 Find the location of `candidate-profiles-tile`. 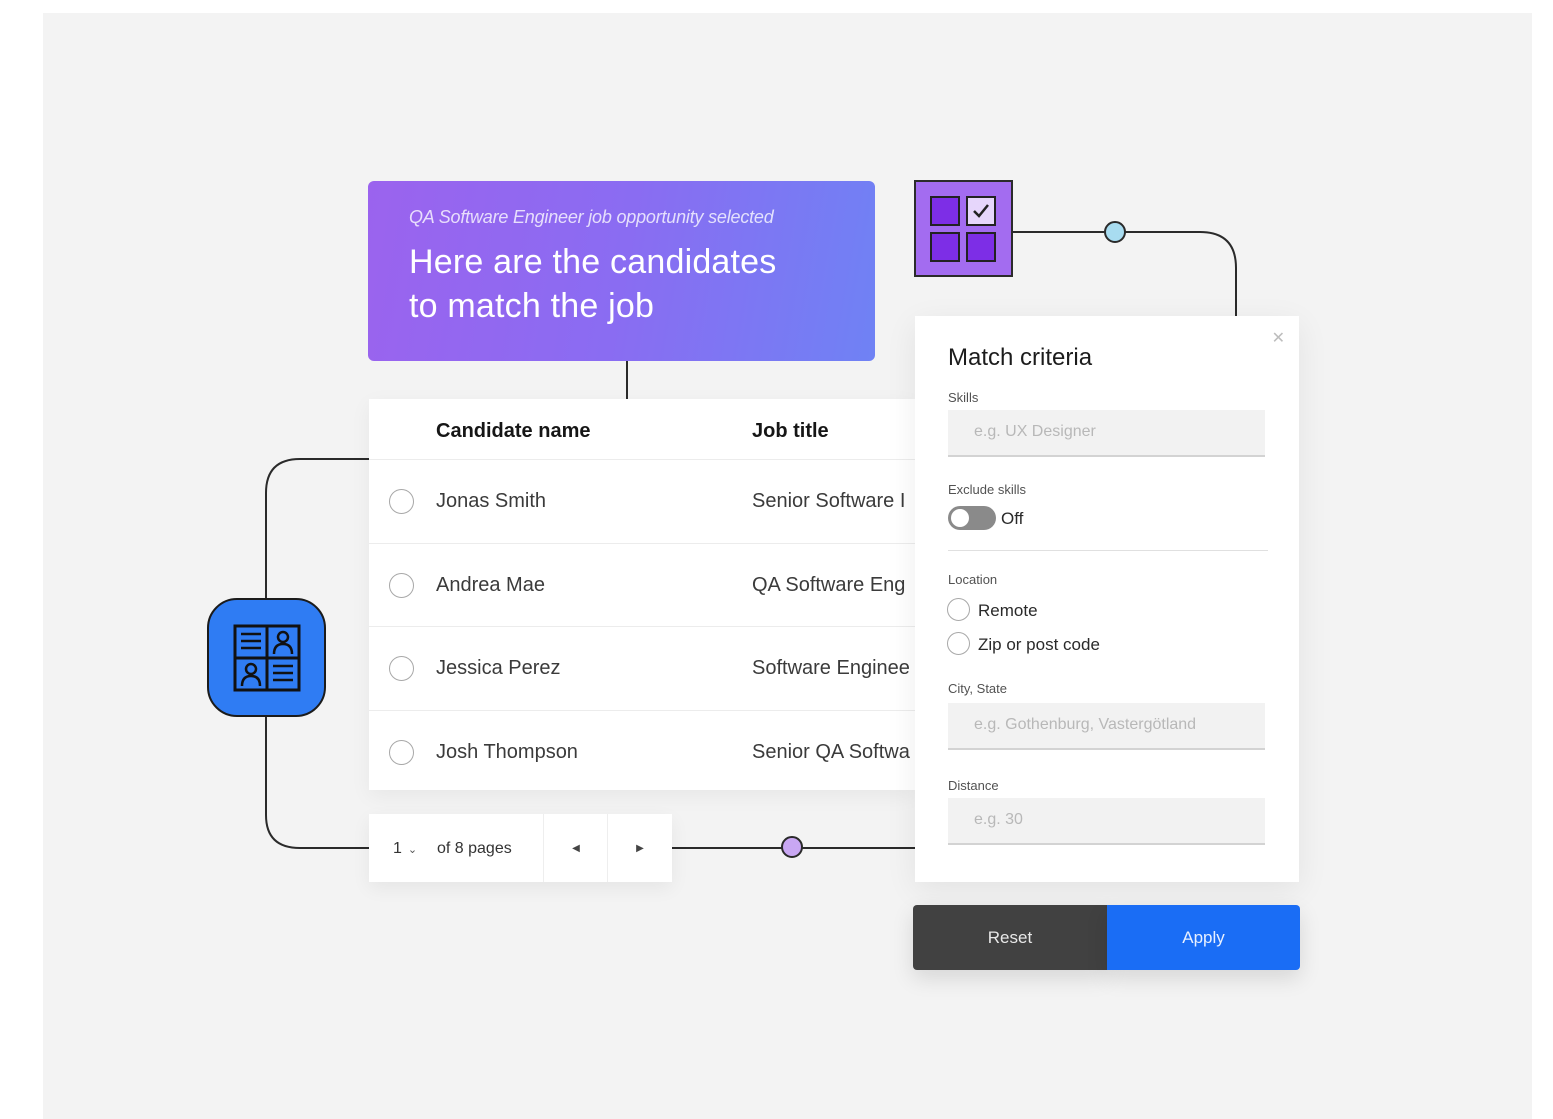

candidate-profiles-tile is located at coordinates (266, 657).